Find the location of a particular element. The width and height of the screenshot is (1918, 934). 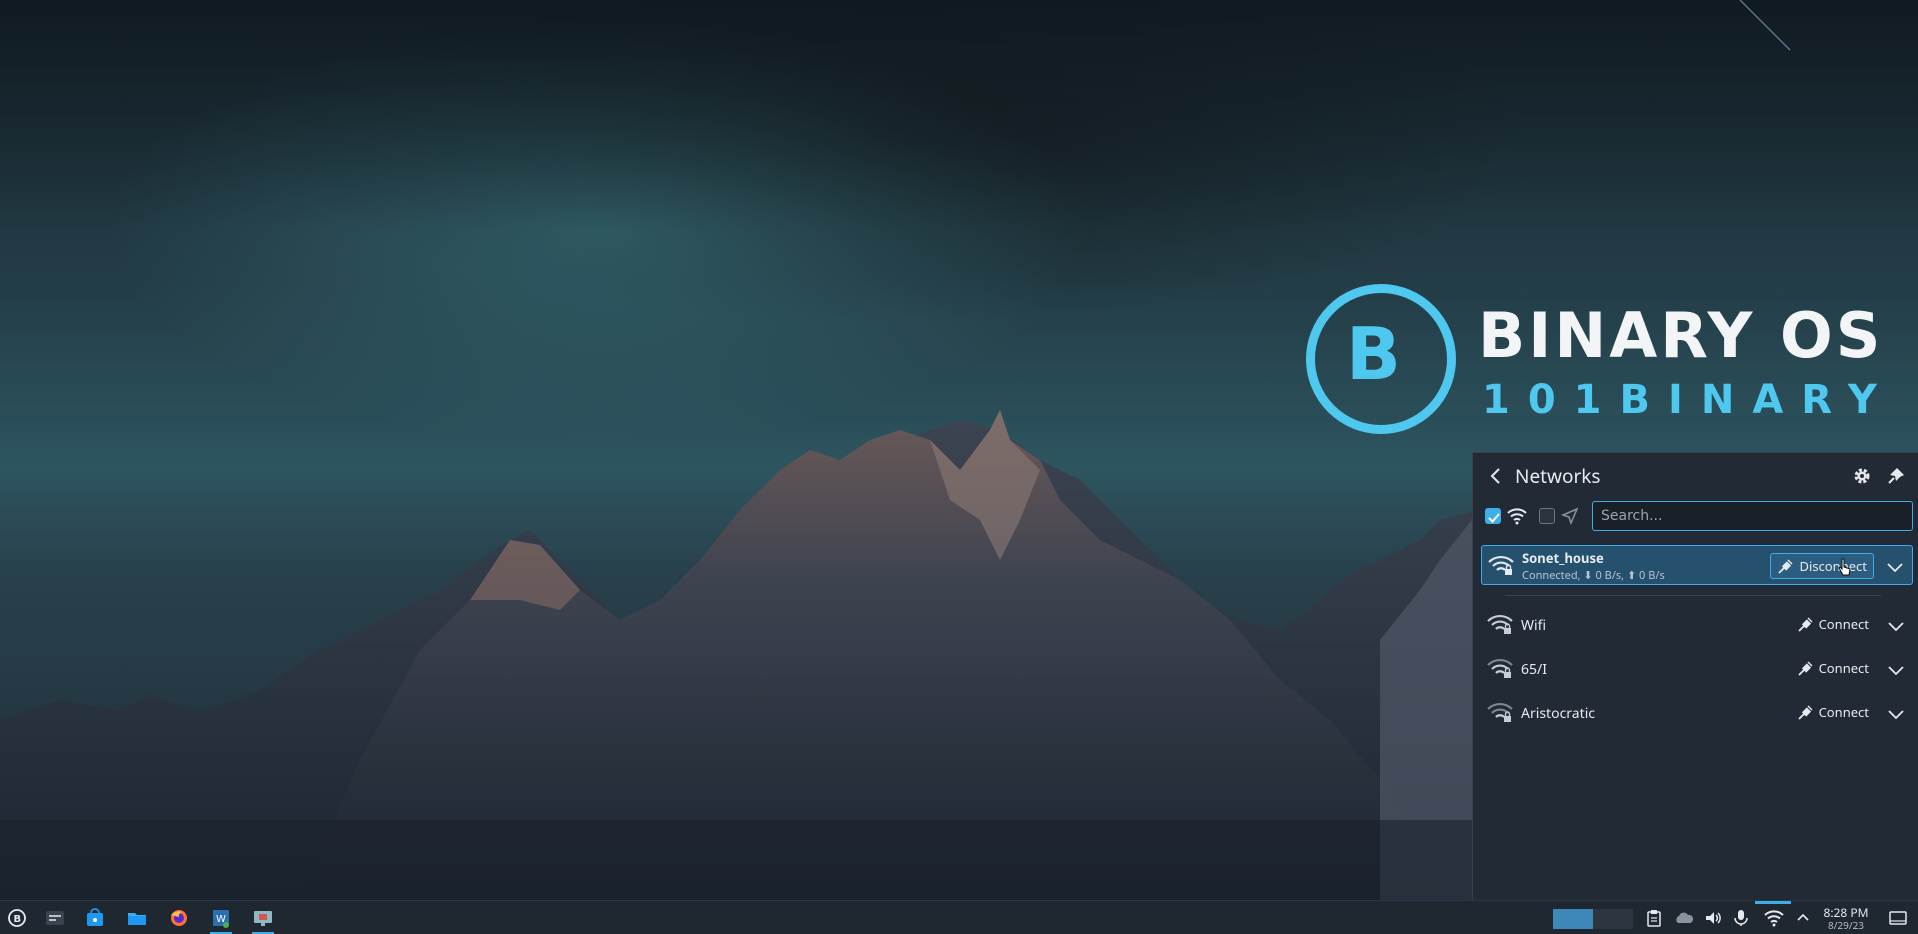

digital-clock: 8:28 PM 8/29/23 is located at coordinates (1846, 919).